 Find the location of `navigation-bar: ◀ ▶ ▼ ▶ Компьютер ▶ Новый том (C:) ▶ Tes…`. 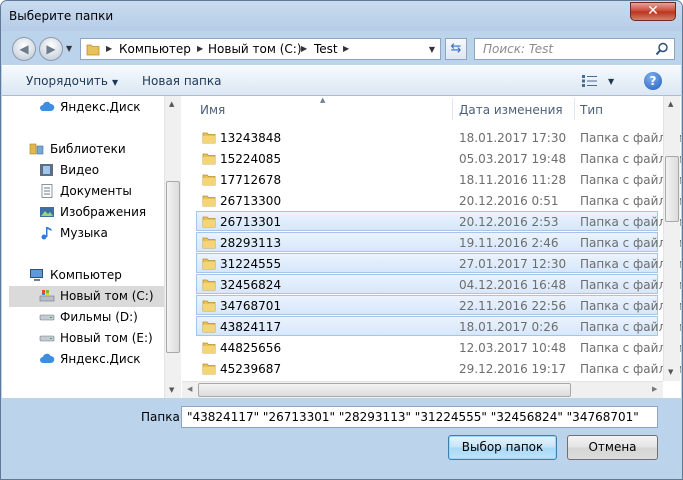

navigation-bar: ◀ ▶ ▼ ▶ Компьютер ▶ Новый том (C:) ▶ Tes… is located at coordinates (341, 48).